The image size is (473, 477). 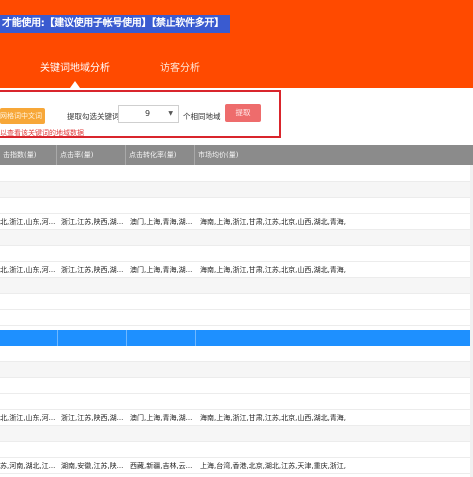 What do you see at coordinates (42, 133) in the screenshot?
I see `filter-hint: 以查看该关键词的地域数据` at bounding box center [42, 133].